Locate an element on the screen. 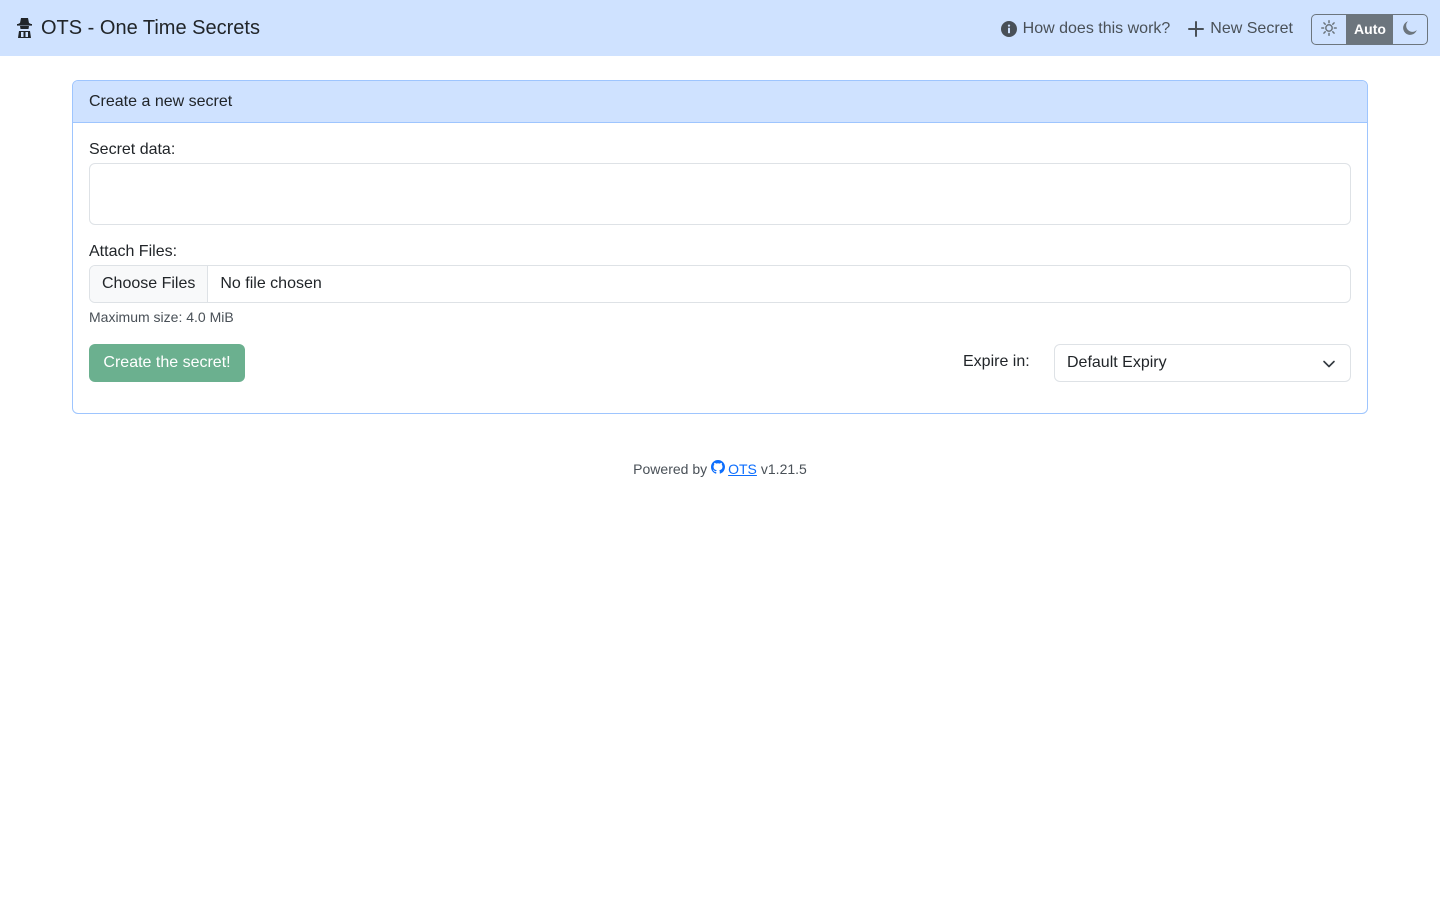 Image resolution: width=1440 pixels, height=900 pixels. footer: Powered by OTS v1.21.5 is located at coordinates (720, 468).